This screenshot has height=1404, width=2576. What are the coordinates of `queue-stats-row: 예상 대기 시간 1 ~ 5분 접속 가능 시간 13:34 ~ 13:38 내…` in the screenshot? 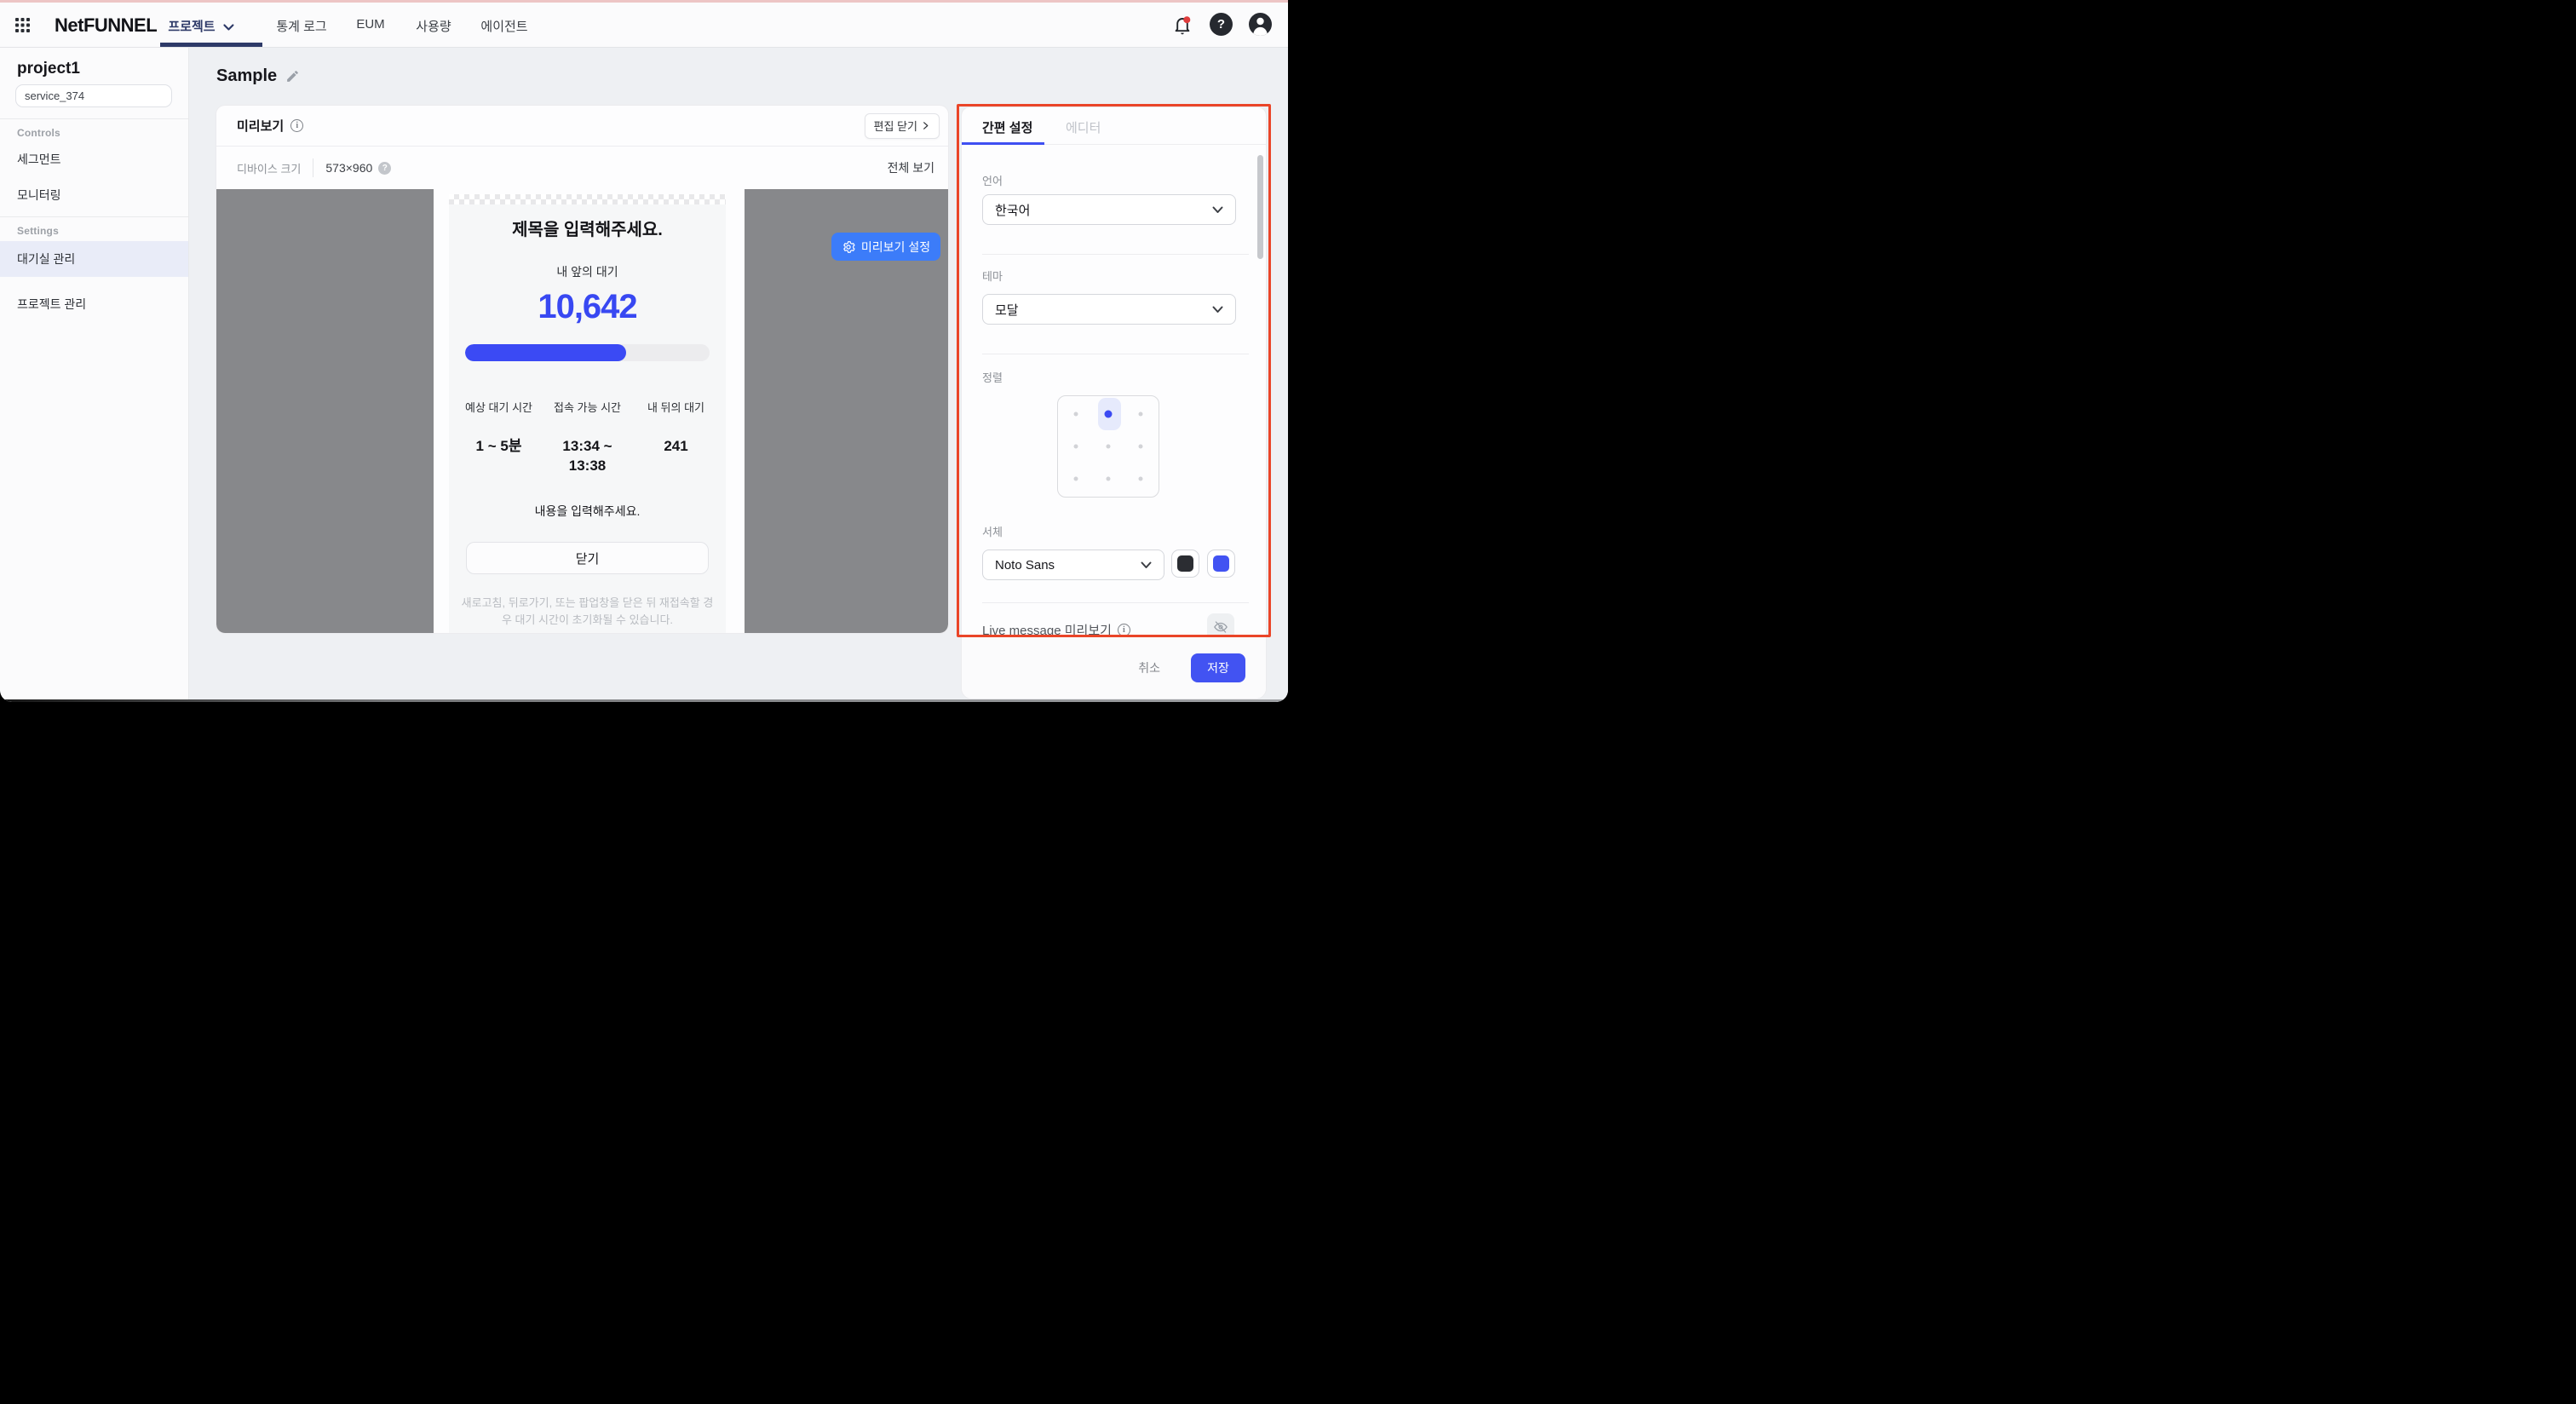 It's located at (588, 437).